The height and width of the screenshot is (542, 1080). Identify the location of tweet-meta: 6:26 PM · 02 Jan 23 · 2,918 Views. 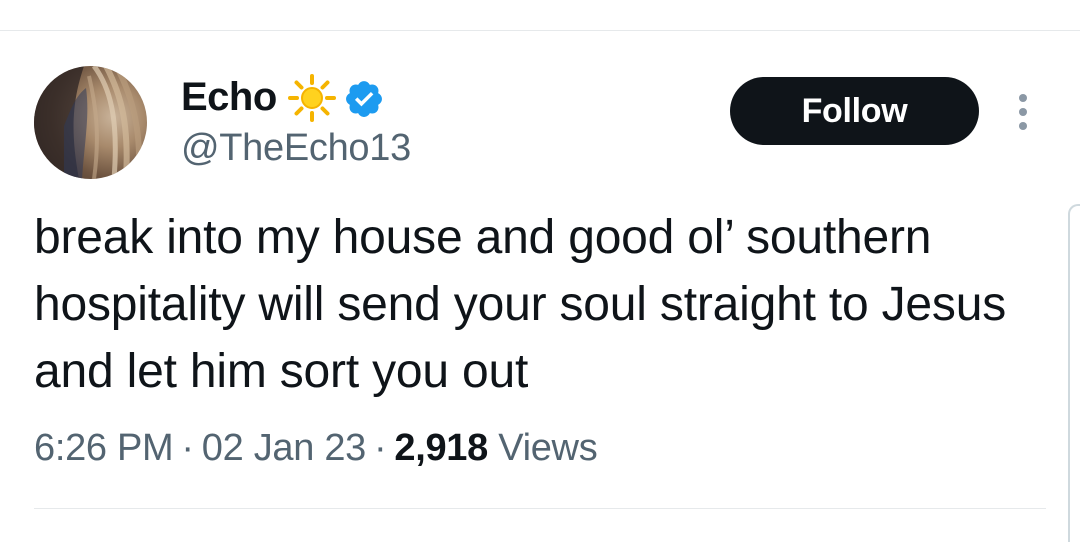
(316, 448).